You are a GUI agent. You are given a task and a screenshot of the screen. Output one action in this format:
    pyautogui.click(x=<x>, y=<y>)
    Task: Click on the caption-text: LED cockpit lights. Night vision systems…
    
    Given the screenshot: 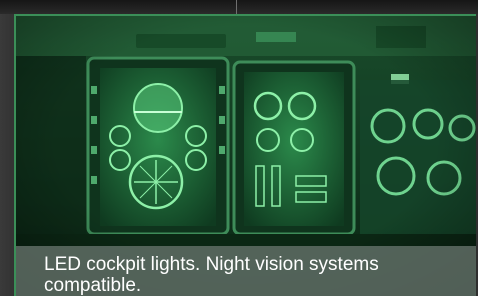 What is the action you would take?
    pyautogui.click(x=211, y=275)
    